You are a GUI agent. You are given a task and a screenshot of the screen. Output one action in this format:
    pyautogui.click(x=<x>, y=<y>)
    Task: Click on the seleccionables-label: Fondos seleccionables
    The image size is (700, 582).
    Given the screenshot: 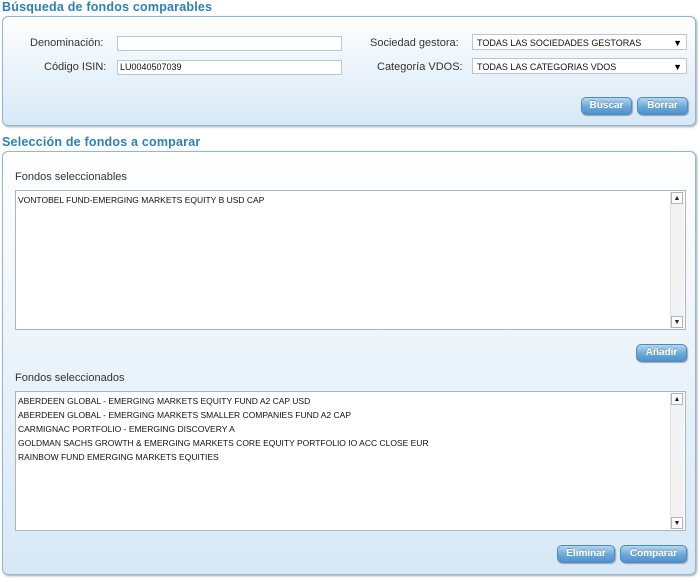 What is the action you would take?
    pyautogui.click(x=71, y=177)
    